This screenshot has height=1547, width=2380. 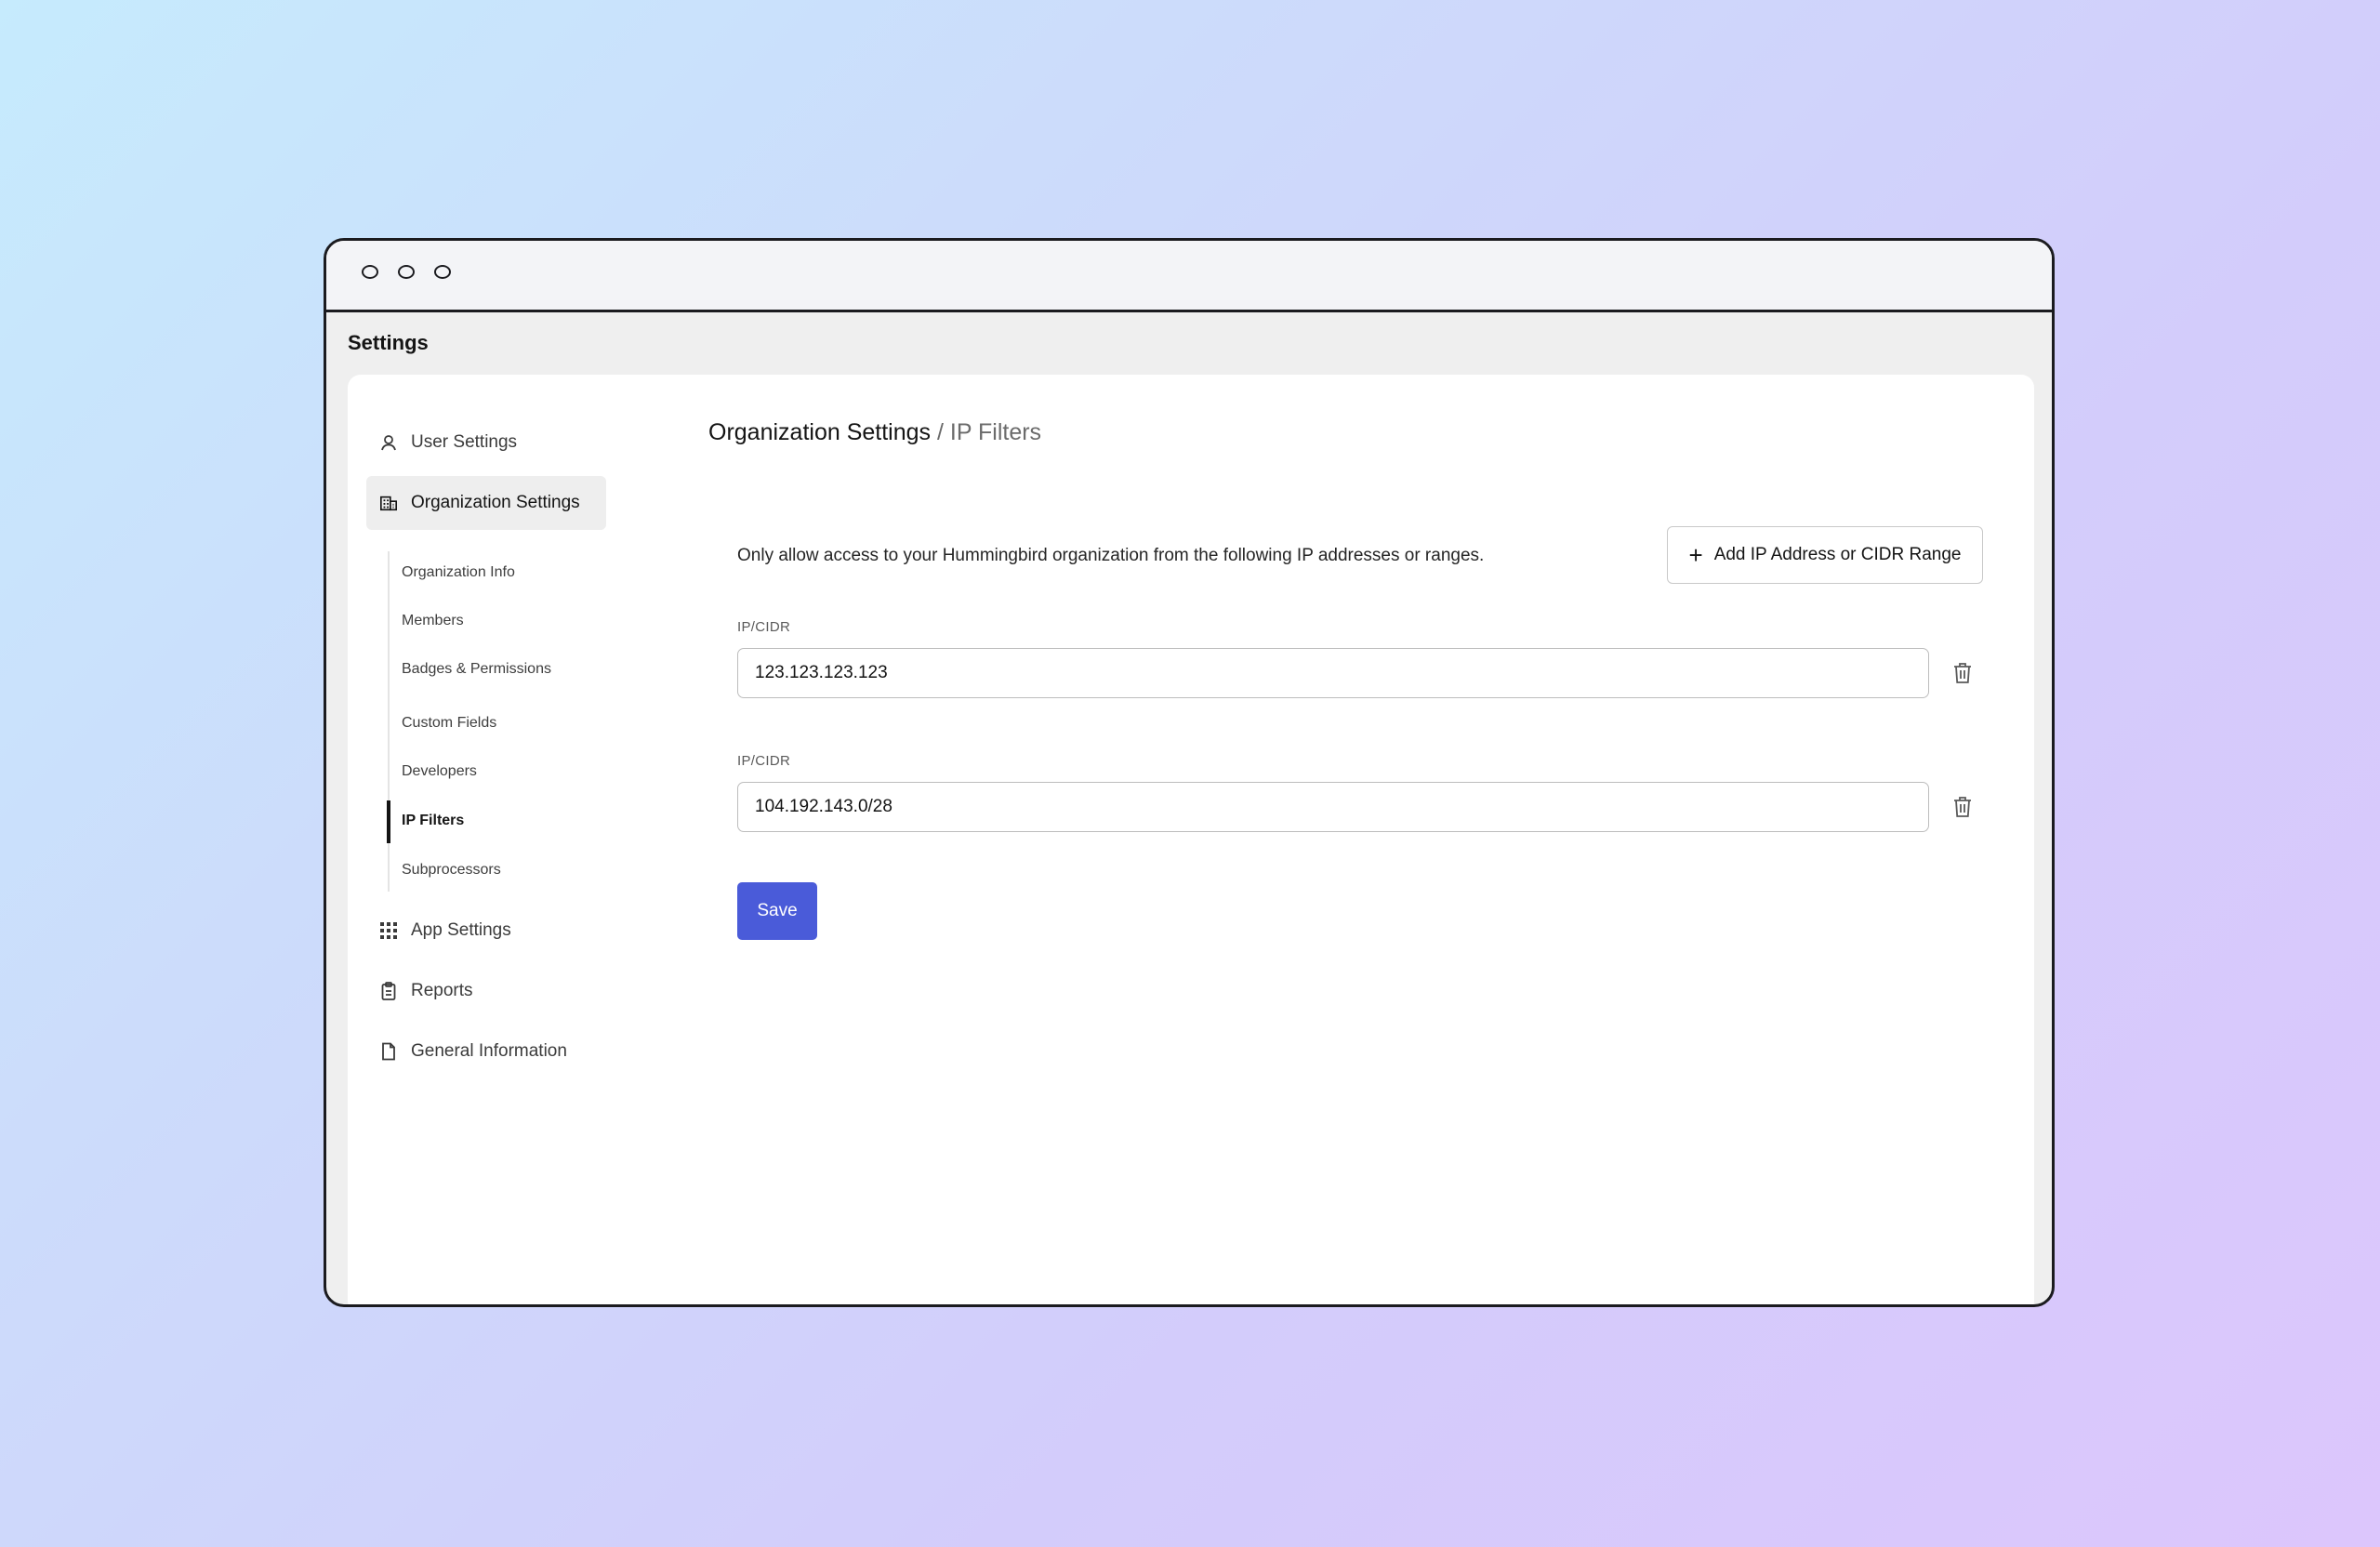 What do you see at coordinates (388, 930) in the screenshot?
I see `grid-icon` at bounding box center [388, 930].